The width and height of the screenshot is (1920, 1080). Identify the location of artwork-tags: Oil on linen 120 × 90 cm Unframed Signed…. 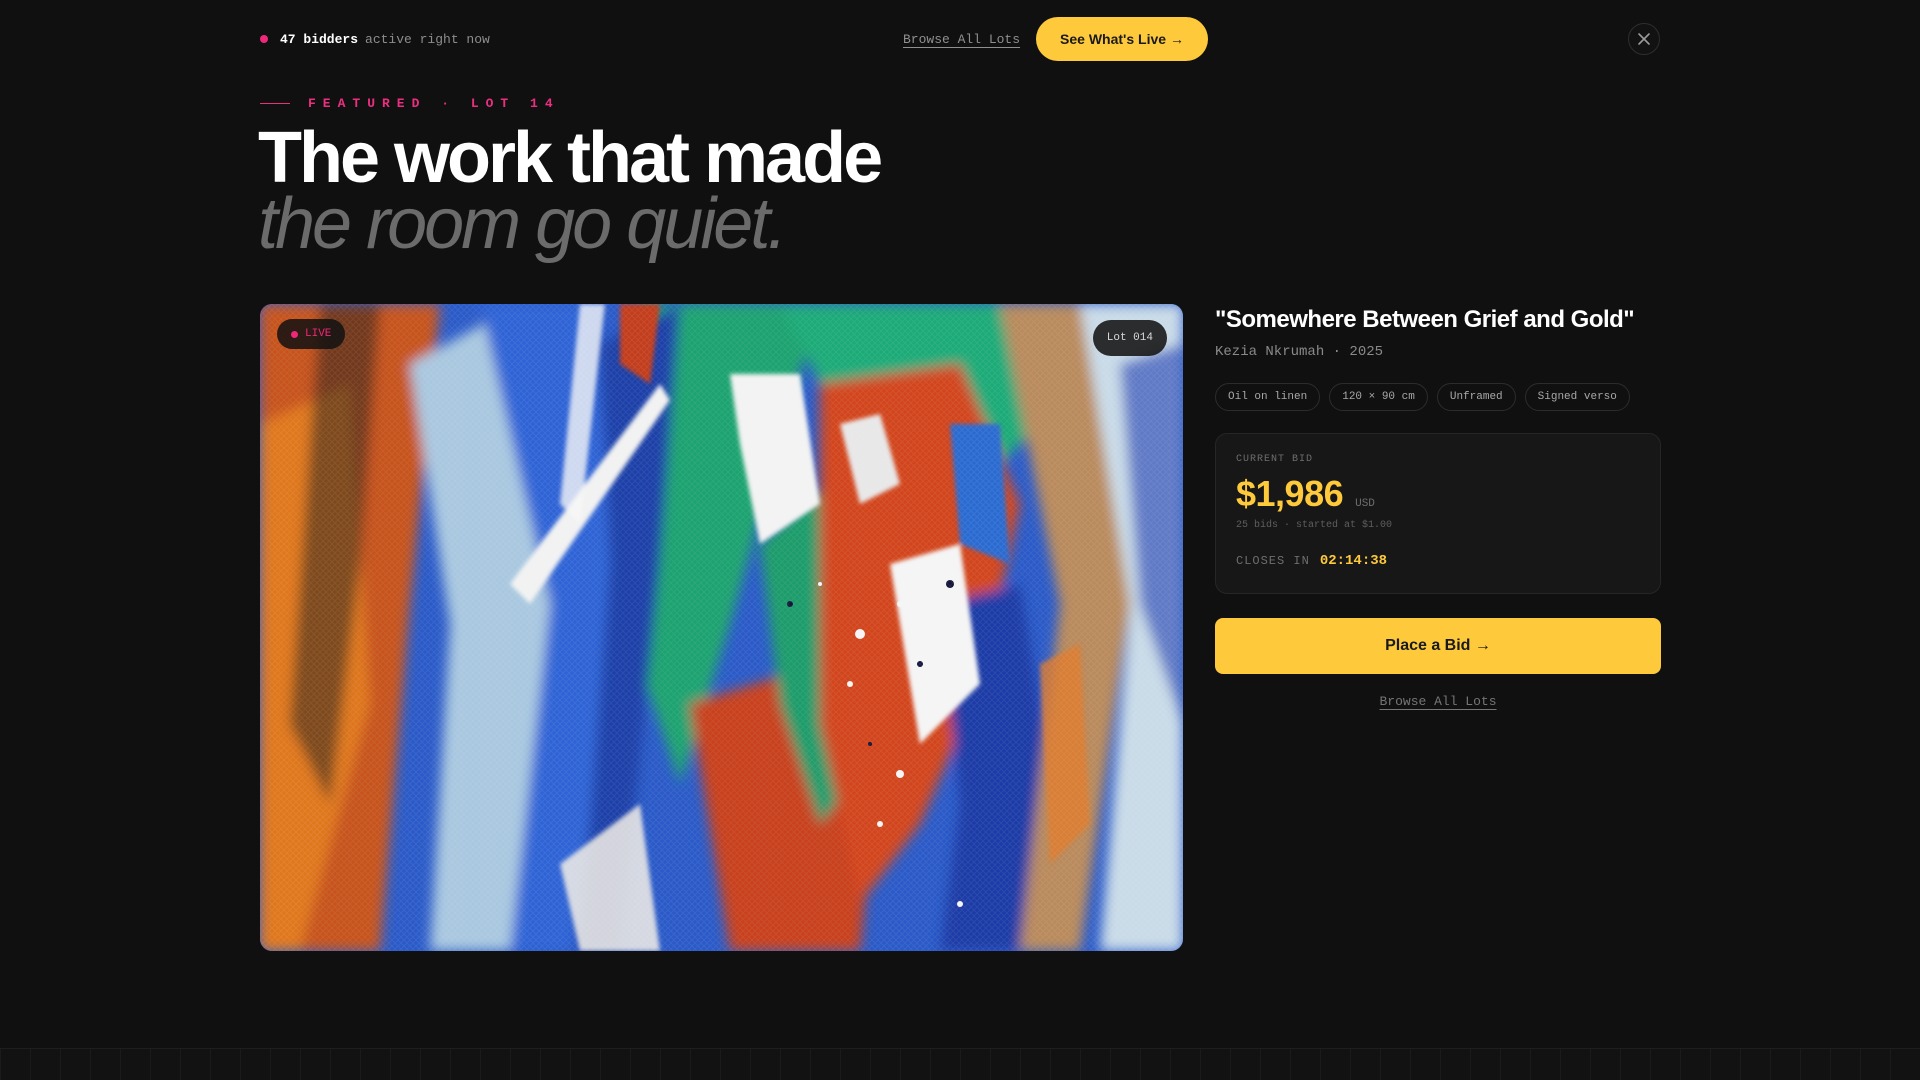
(1438, 397).